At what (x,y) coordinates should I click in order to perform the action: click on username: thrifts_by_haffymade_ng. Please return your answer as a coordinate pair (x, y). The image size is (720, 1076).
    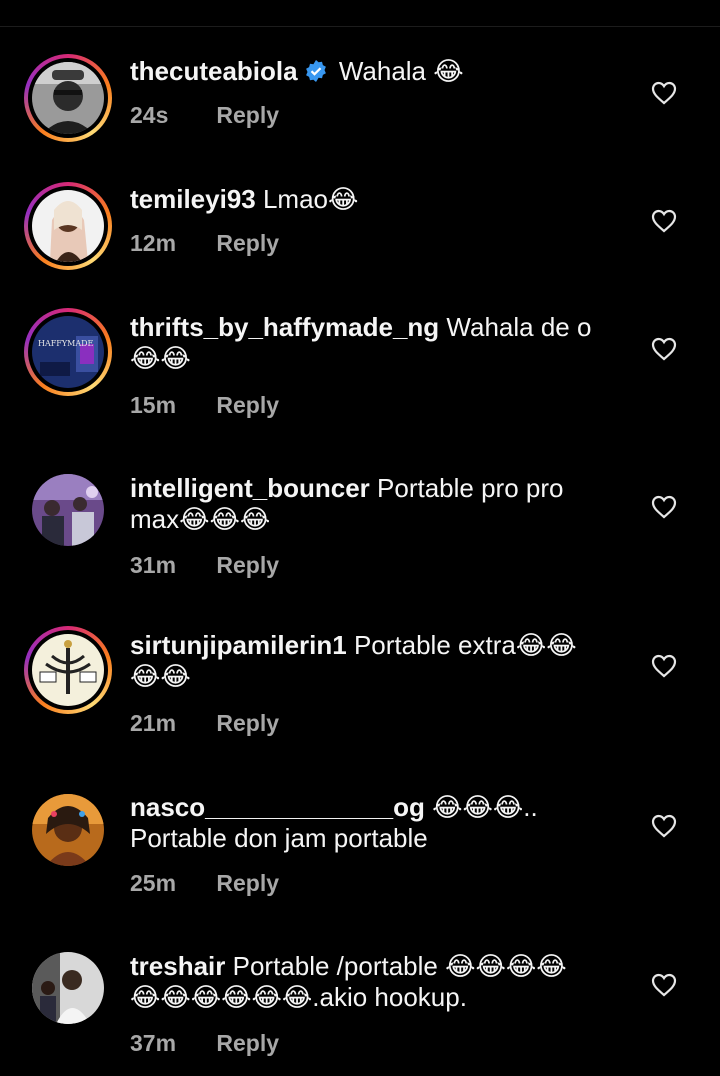
    Looking at the image, I should click on (284, 327).